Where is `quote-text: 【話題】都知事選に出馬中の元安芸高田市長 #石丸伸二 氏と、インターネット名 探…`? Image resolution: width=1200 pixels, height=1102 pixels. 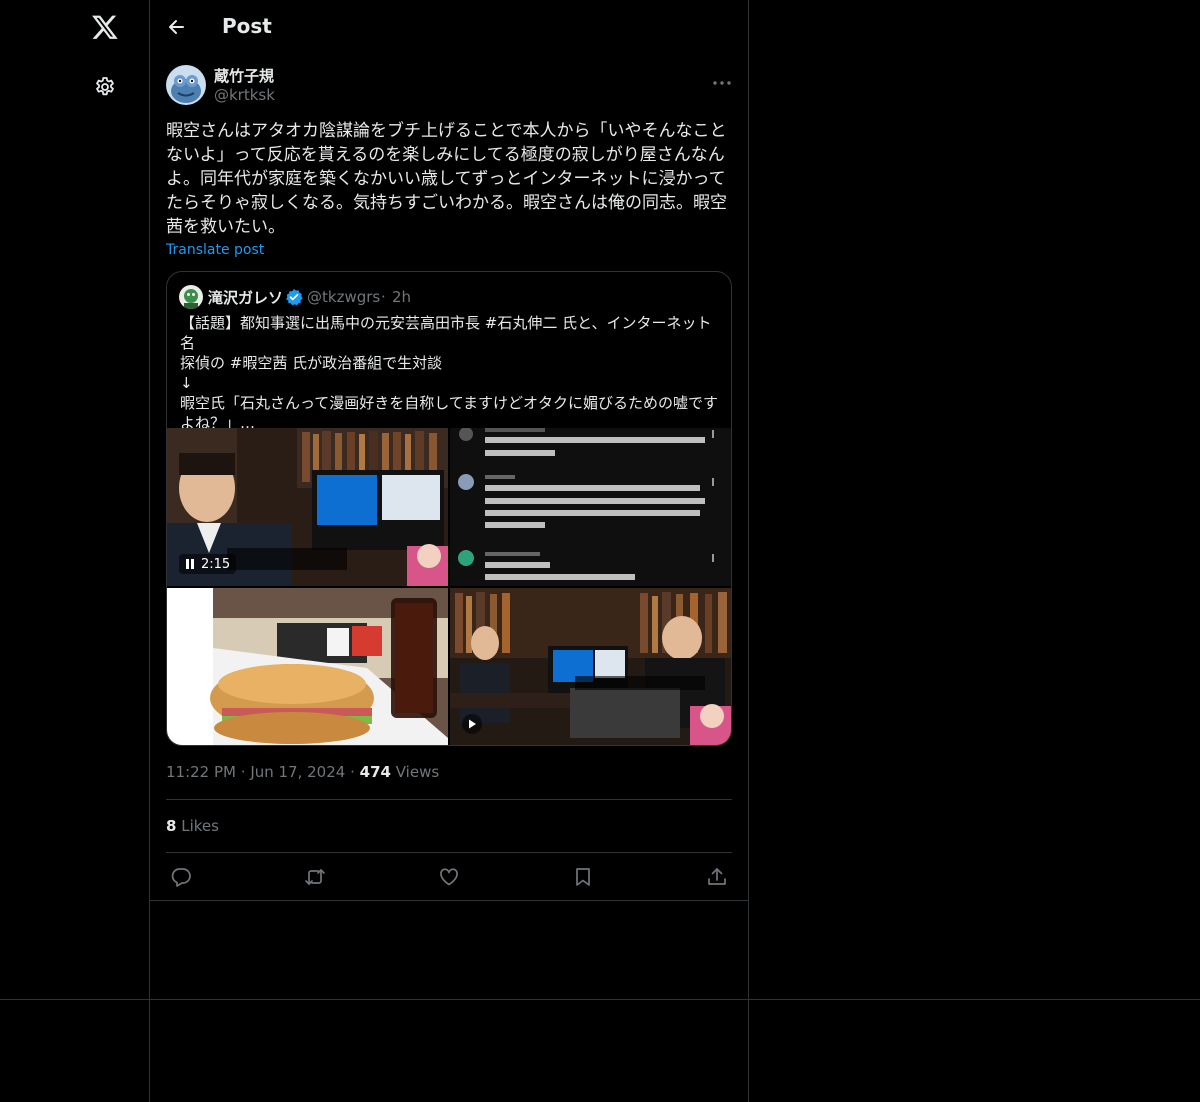
quote-text: 【話題】都知事選に出馬中の元安芸高田市長 #石丸伸二 氏と、インターネット名 探… is located at coordinates (449, 373).